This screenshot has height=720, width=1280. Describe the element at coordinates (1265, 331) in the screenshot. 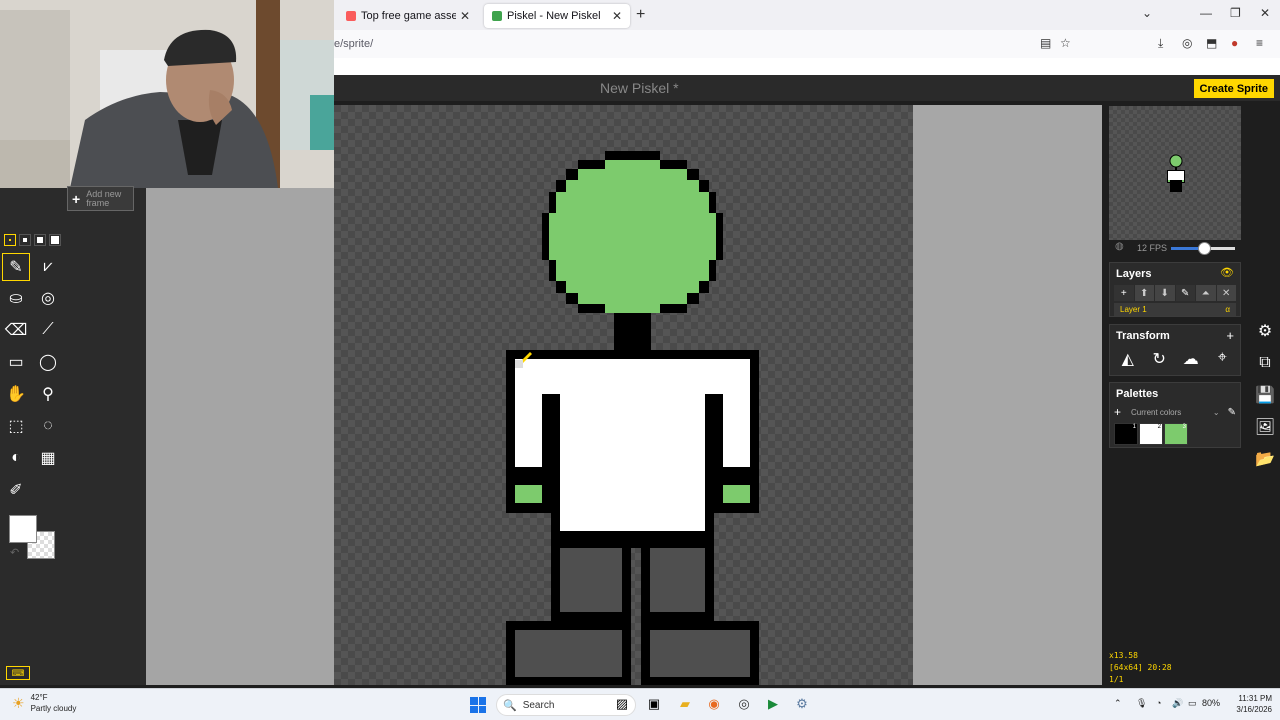

I see `settings-gear-icon: ⚙` at that location.